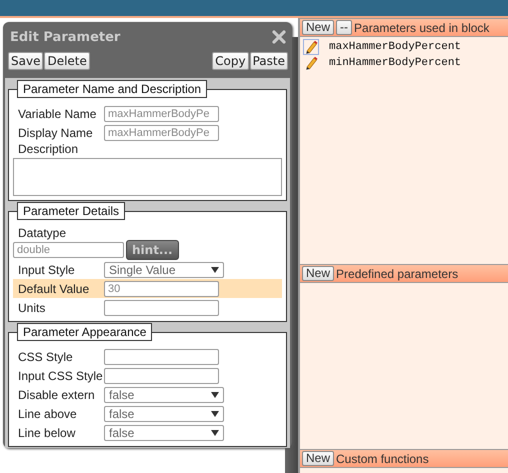  What do you see at coordinates (395, 63) in the screenshot?
I see `parameter-name: minHammerBodyPercent` at bounding box center [395, 63].